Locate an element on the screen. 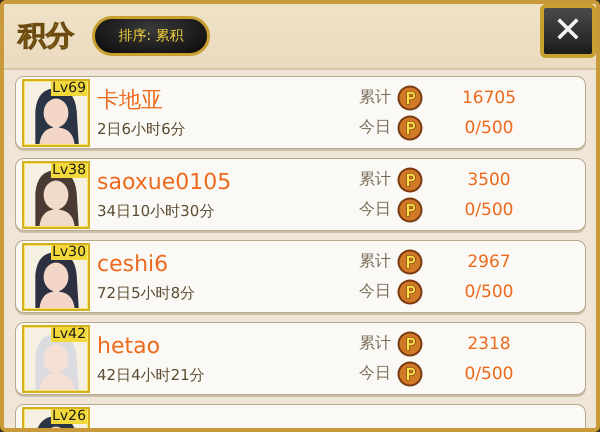 The image size is (600, 432). stat-value: 2318 is located at coordinates (489, 344).